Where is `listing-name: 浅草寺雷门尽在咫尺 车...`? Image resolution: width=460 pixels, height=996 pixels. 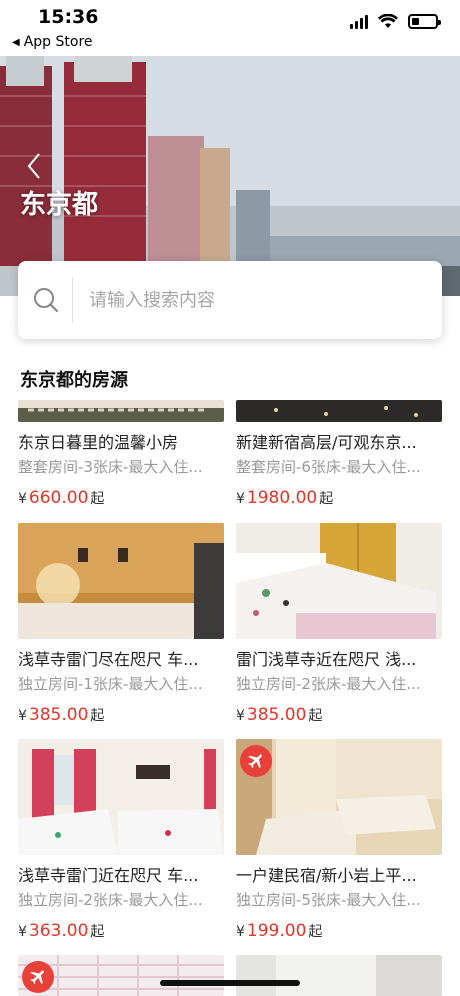 listing-name: 浅草寺雷门尽在咫尺 车... is located at coordinates (108, 659).